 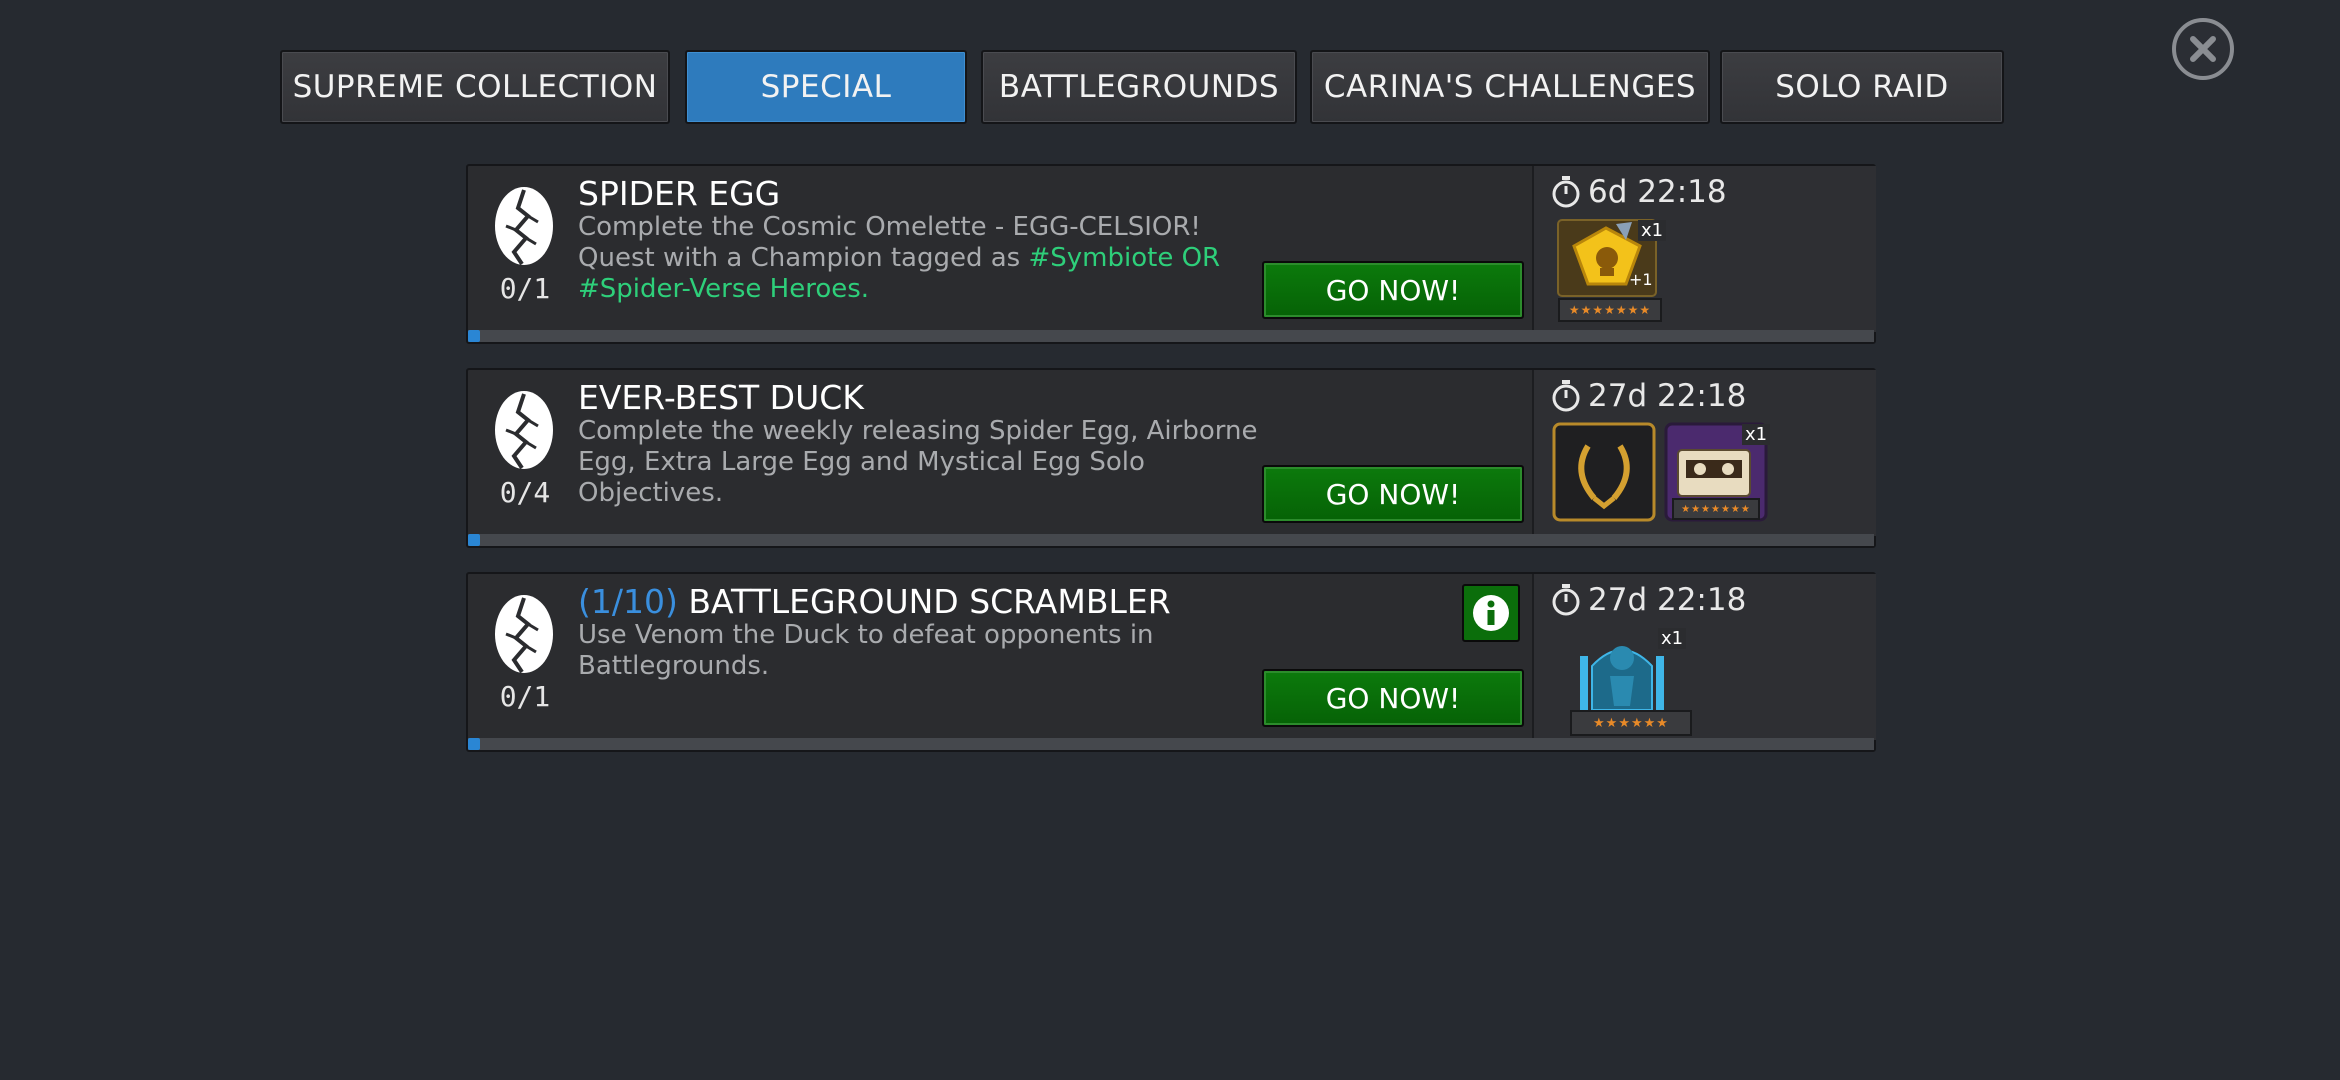 I want to click on objective-title-text: SPIDER EGG, so click(x=679, y=193).